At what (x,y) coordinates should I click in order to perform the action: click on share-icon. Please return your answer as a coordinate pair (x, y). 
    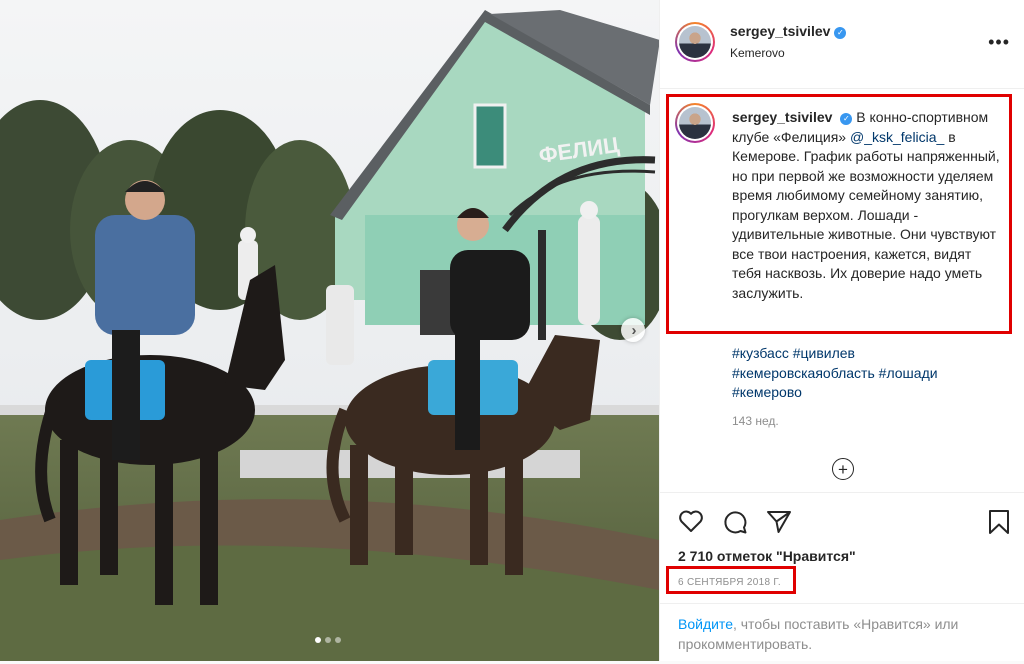
    Looking at the image, I should click on (779, 522).